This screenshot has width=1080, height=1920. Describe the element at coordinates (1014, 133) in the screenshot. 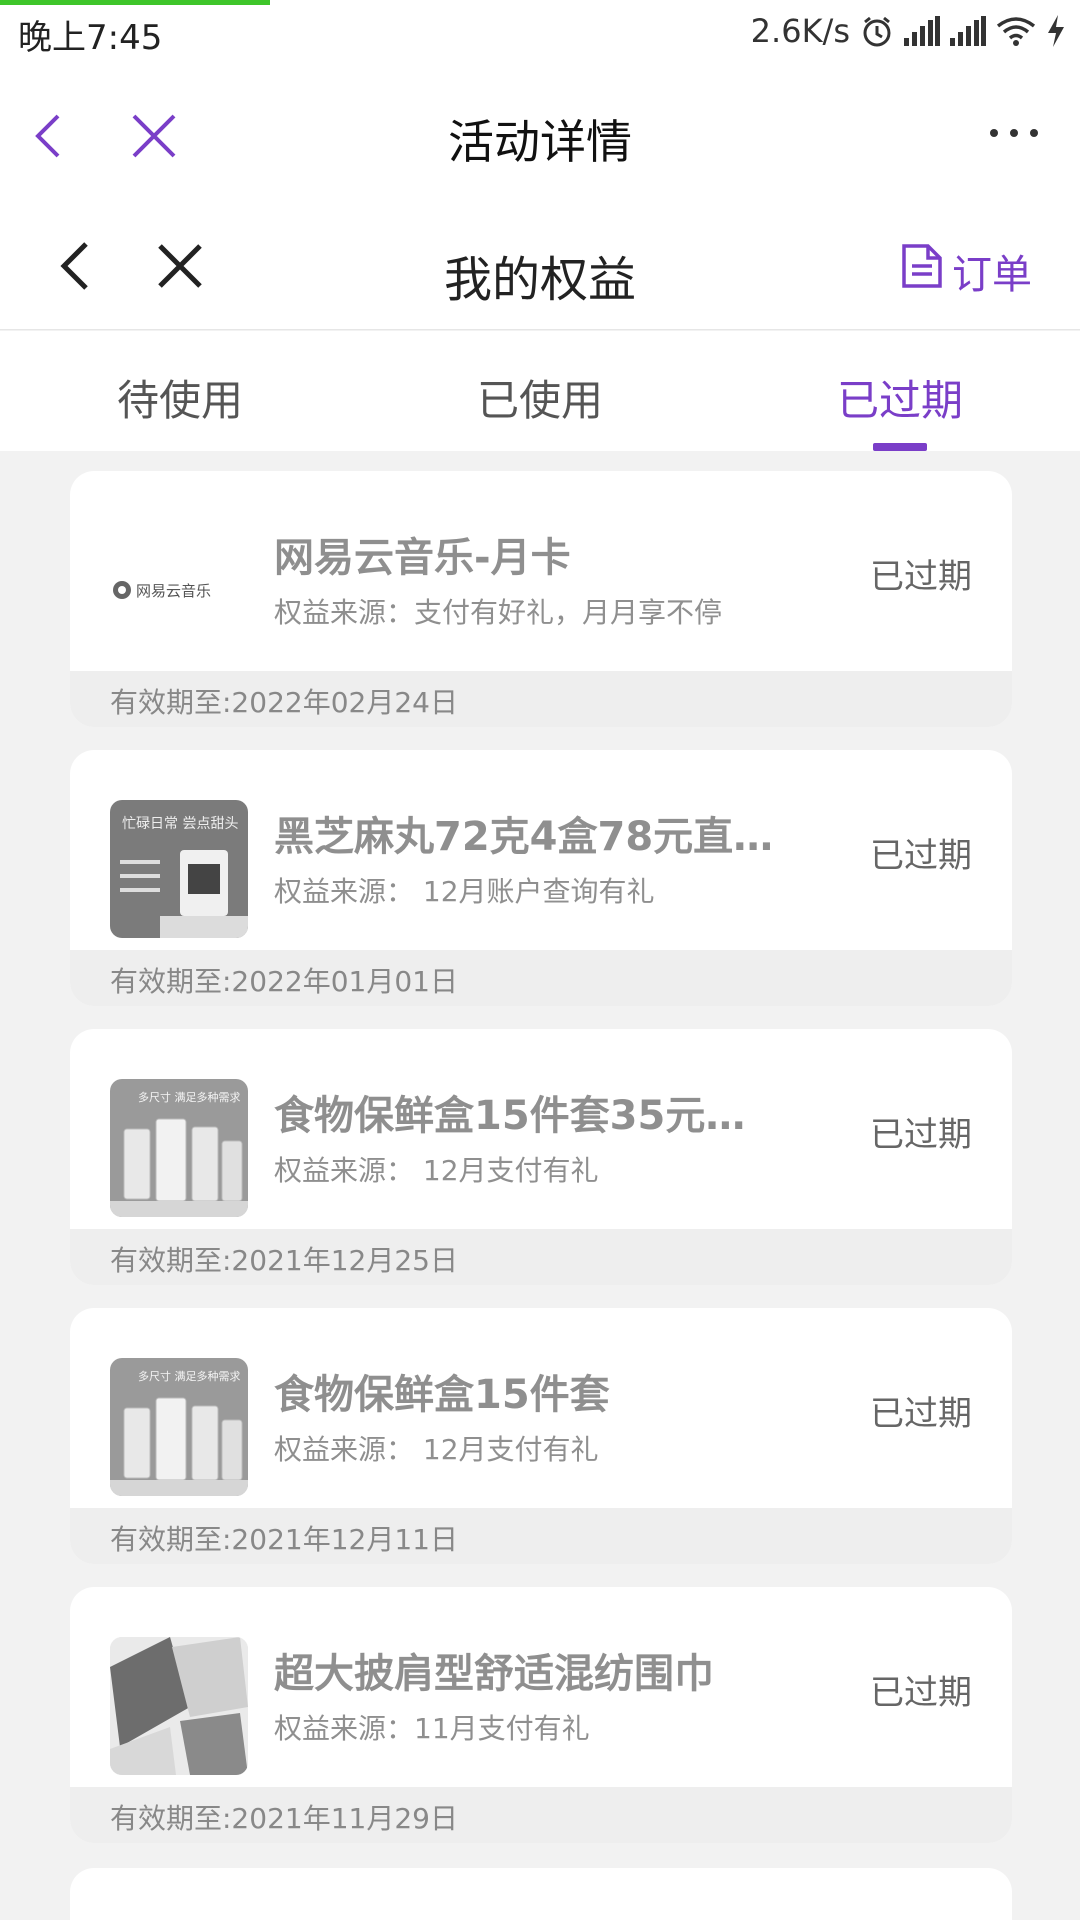

I see `more-icon` at that location.